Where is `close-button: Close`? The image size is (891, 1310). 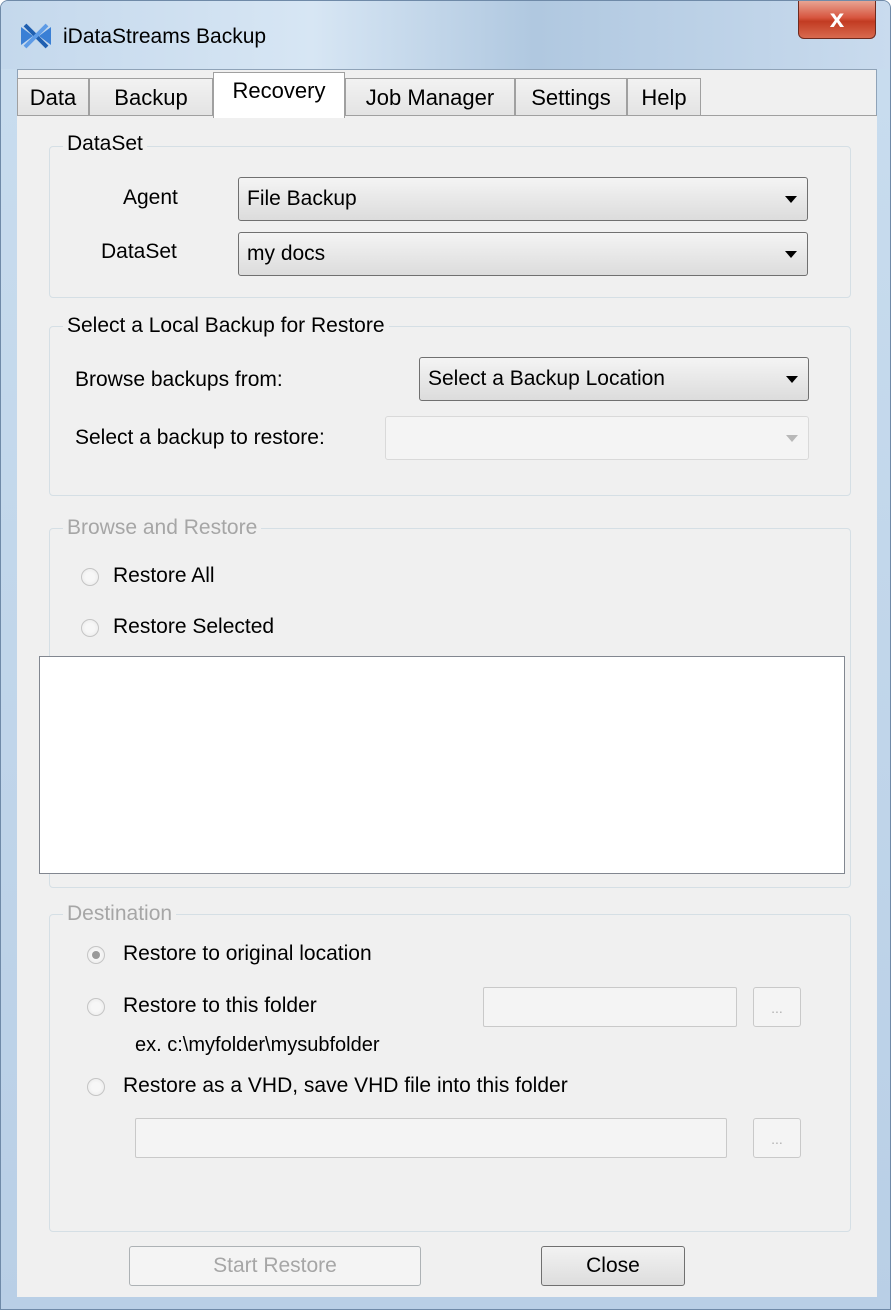
close-button: Close is located at coordinates (613, 1266).